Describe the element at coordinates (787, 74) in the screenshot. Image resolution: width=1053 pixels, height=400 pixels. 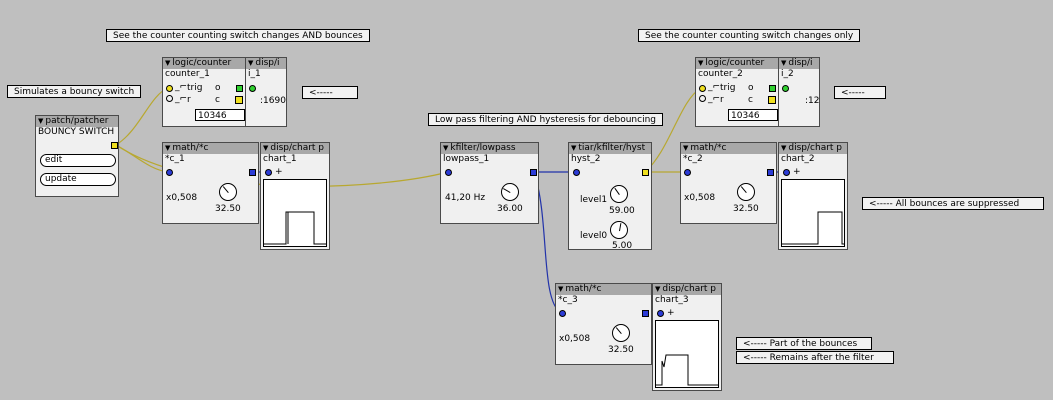
I see `instance-name: i_2` at that location.